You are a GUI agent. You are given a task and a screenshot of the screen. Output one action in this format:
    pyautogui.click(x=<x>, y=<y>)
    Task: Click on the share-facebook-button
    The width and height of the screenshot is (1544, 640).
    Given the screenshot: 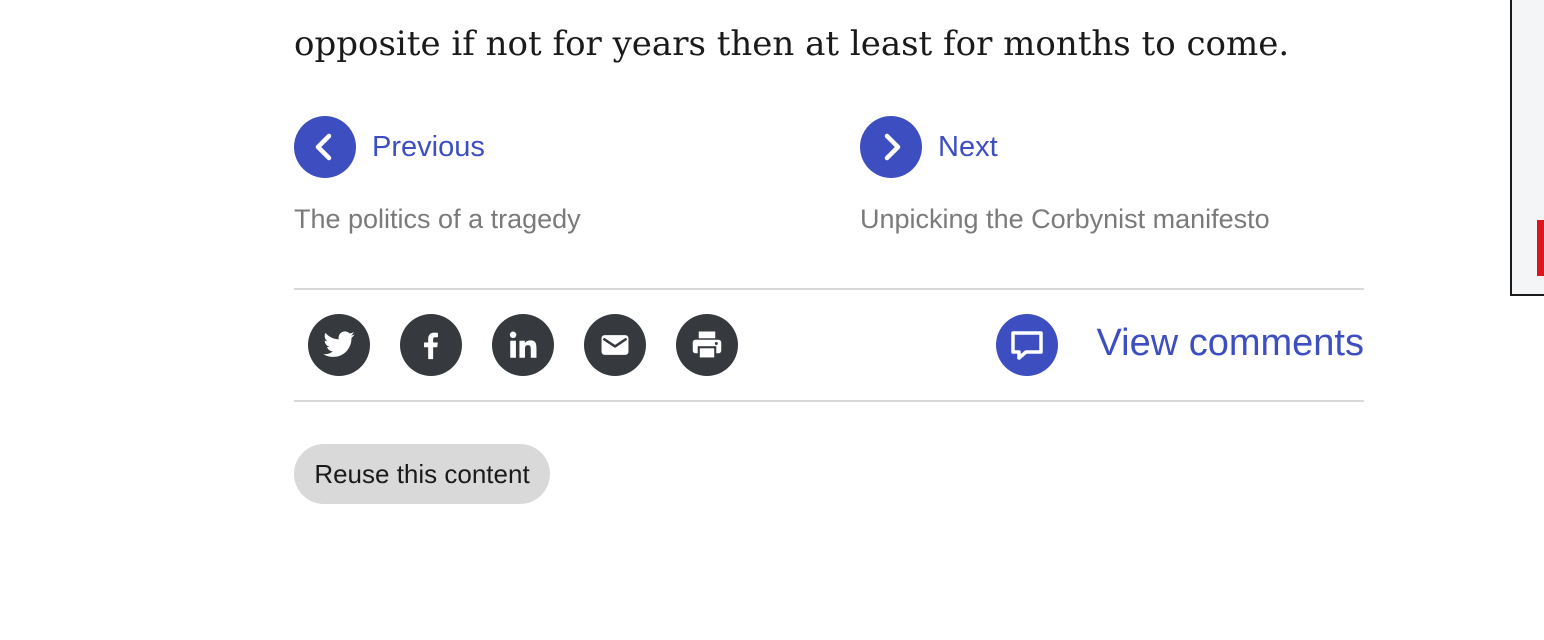 What is the action you would take?
    pyautogui.click(x=431, y=345)
    